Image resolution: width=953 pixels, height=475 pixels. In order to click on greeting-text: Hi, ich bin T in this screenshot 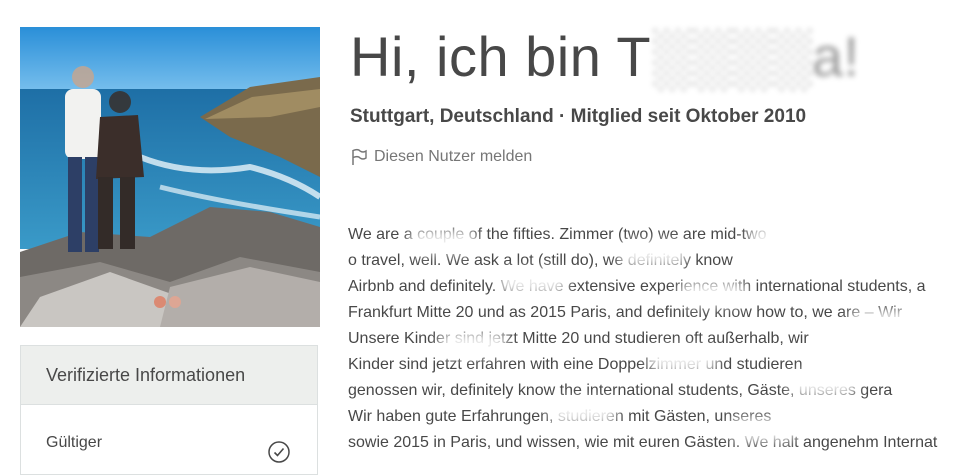, I will do `click(501, 56)`.